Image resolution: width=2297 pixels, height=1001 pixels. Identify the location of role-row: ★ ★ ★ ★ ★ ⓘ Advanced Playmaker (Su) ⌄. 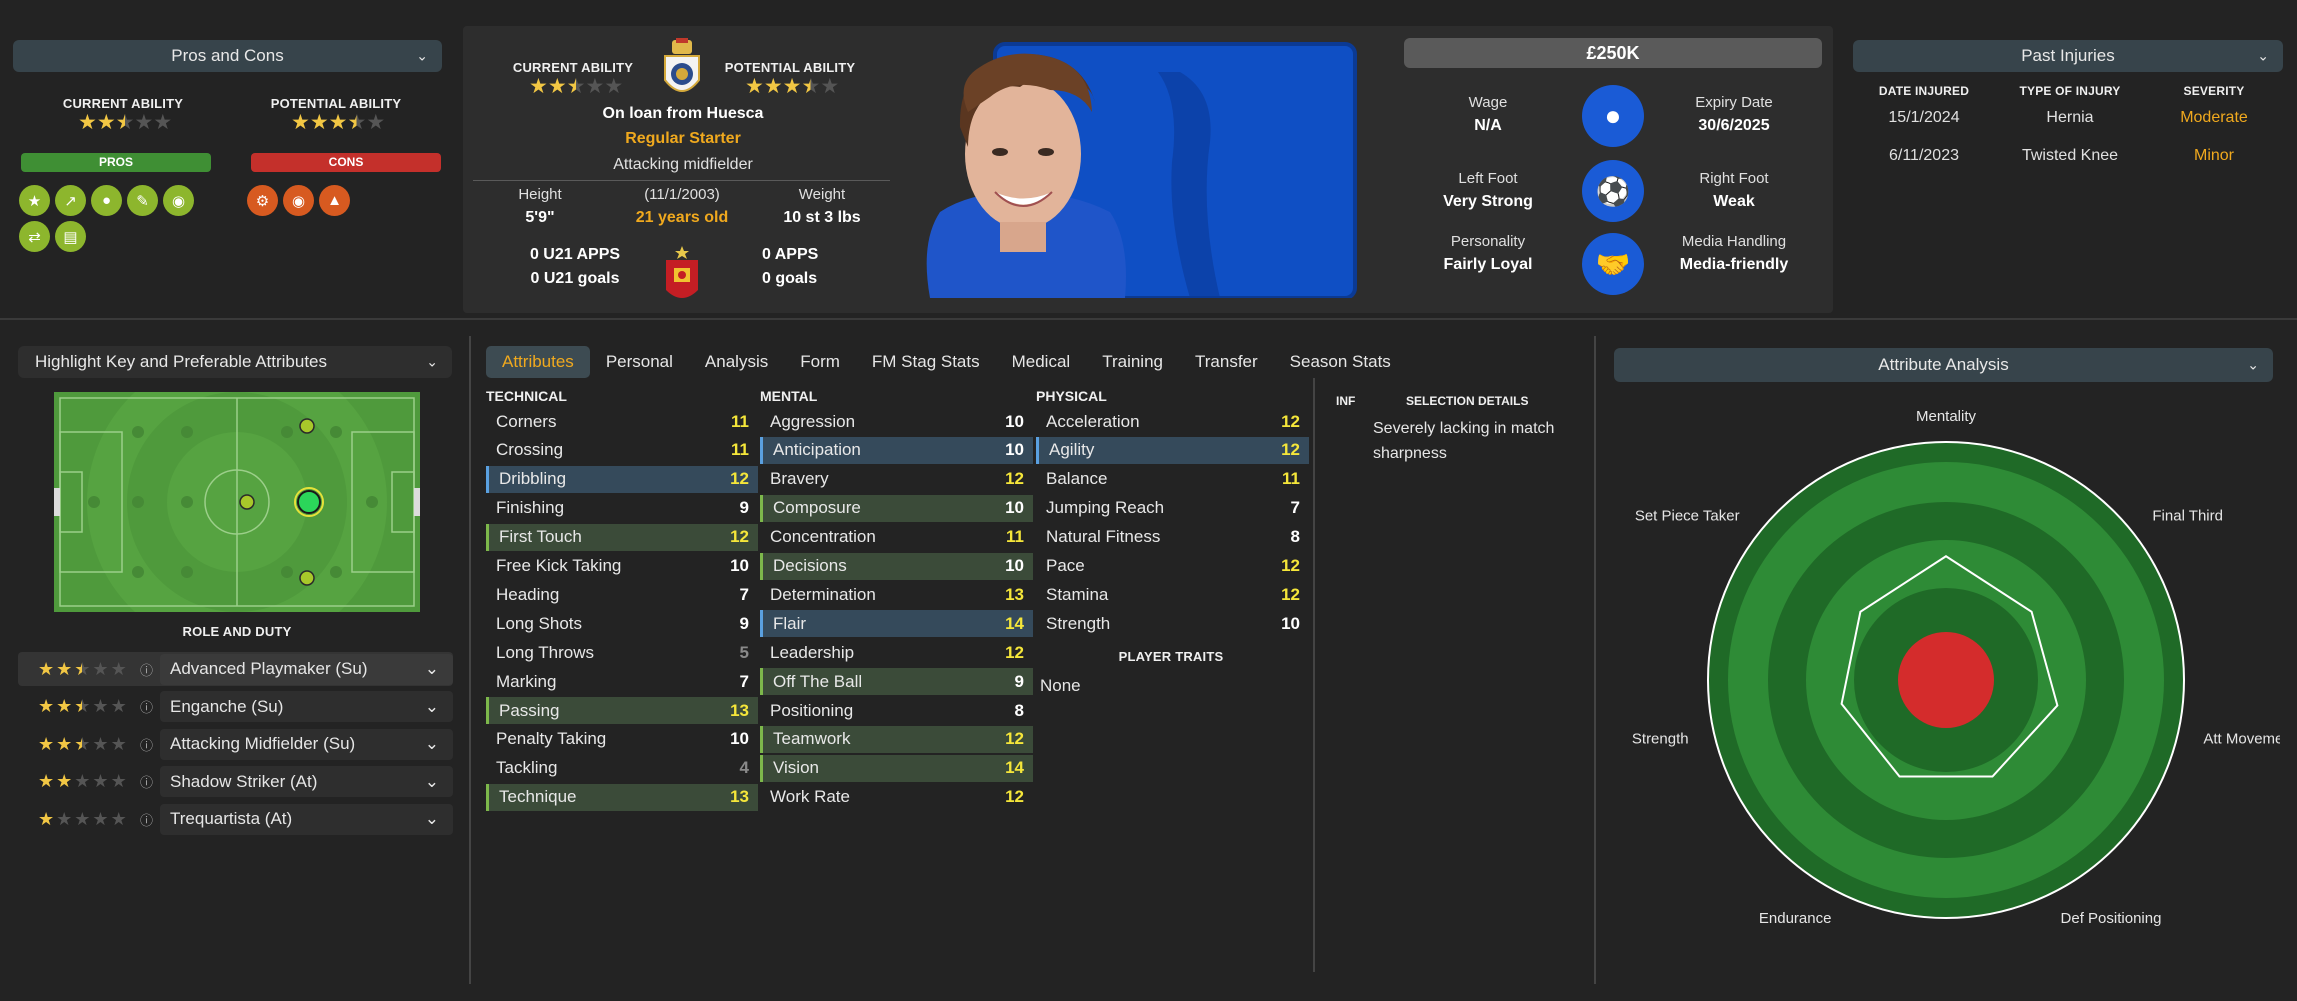
(235, 669).